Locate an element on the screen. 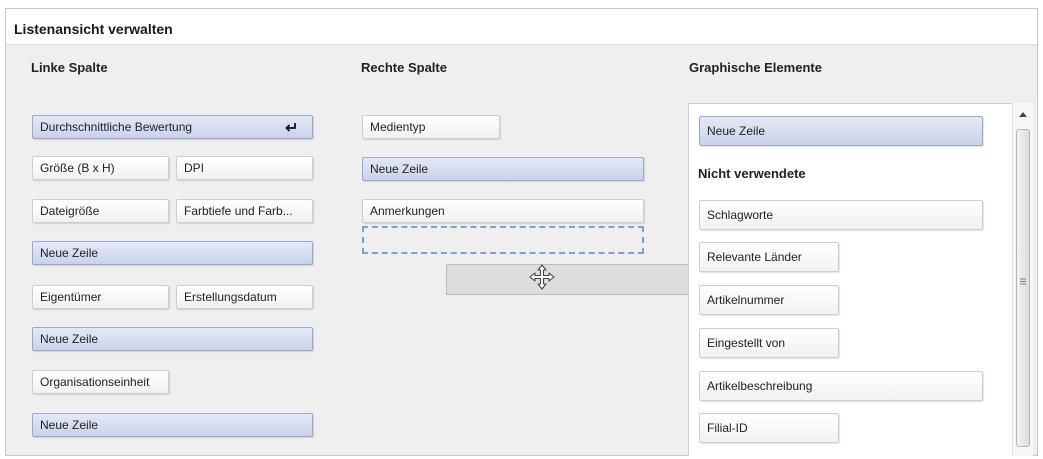  chevron-up-icon is located at coordinates (1023, 114).